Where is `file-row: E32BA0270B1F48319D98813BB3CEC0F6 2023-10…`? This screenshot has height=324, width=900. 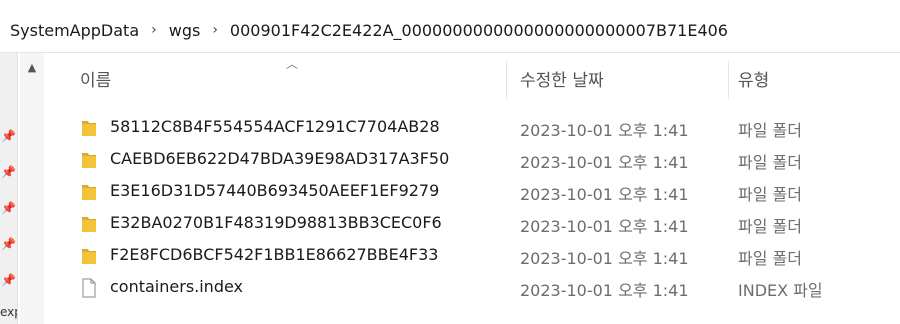 file-row: E32BA0270B1F48319D98813BB3CEC0F6 2023-10… is located at coordinates (472, 224).